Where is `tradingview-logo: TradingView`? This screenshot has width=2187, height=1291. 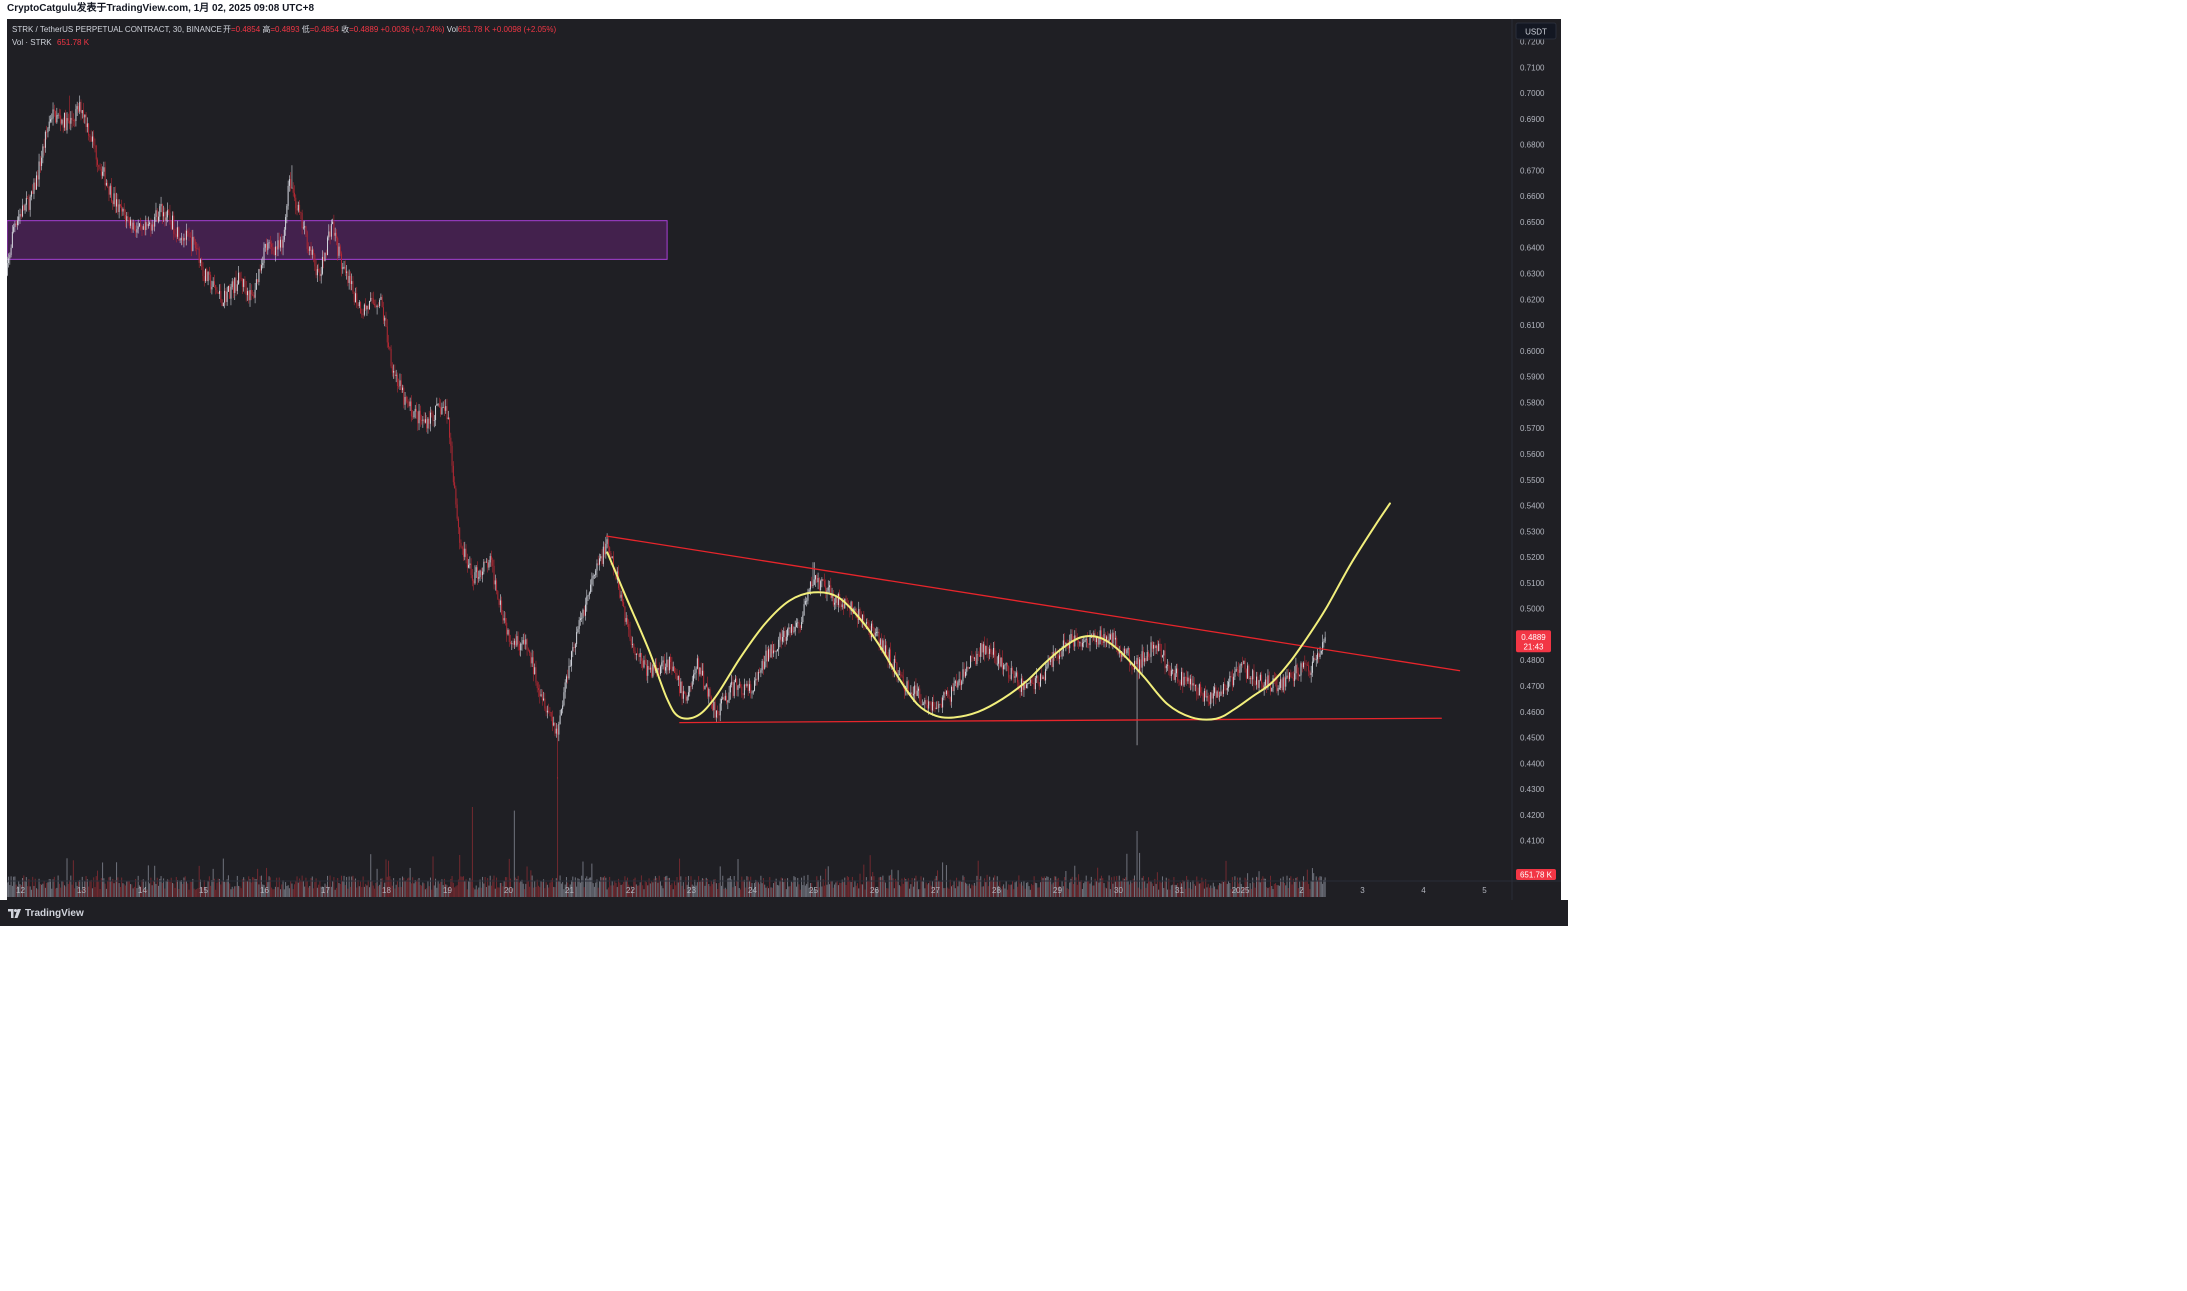 tradingview-logo: TradingView is located at coordinates (46, 913).